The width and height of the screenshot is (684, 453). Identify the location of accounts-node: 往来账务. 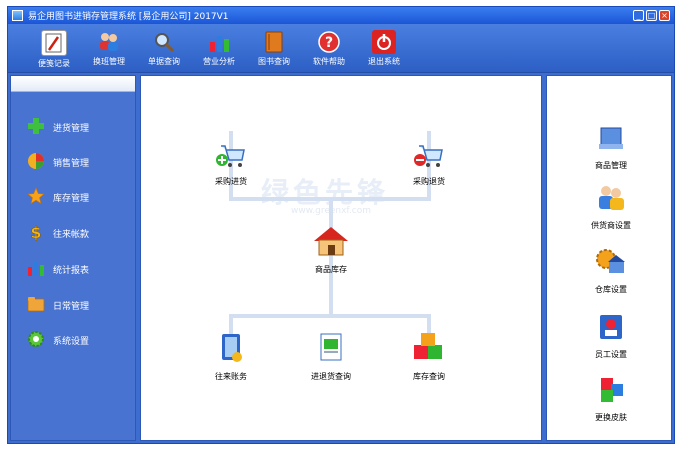
(231, 356).